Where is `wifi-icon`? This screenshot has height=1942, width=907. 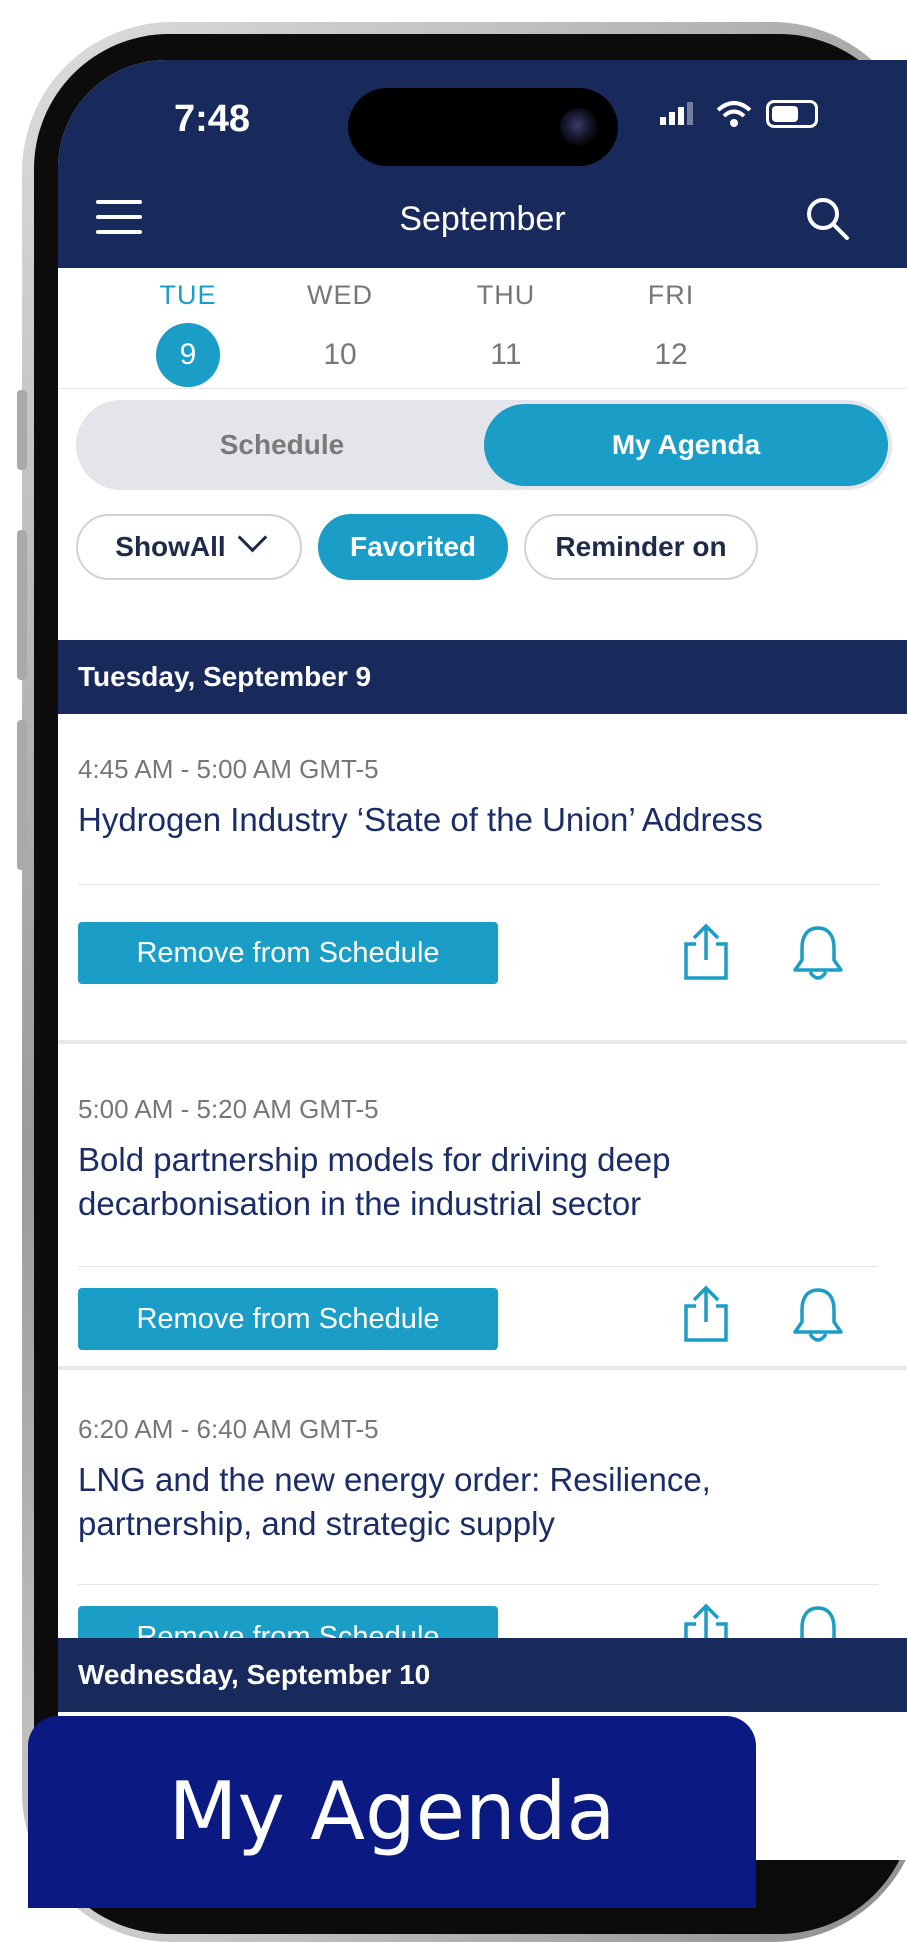
wifi-icon is located at coordinates (734, 114).